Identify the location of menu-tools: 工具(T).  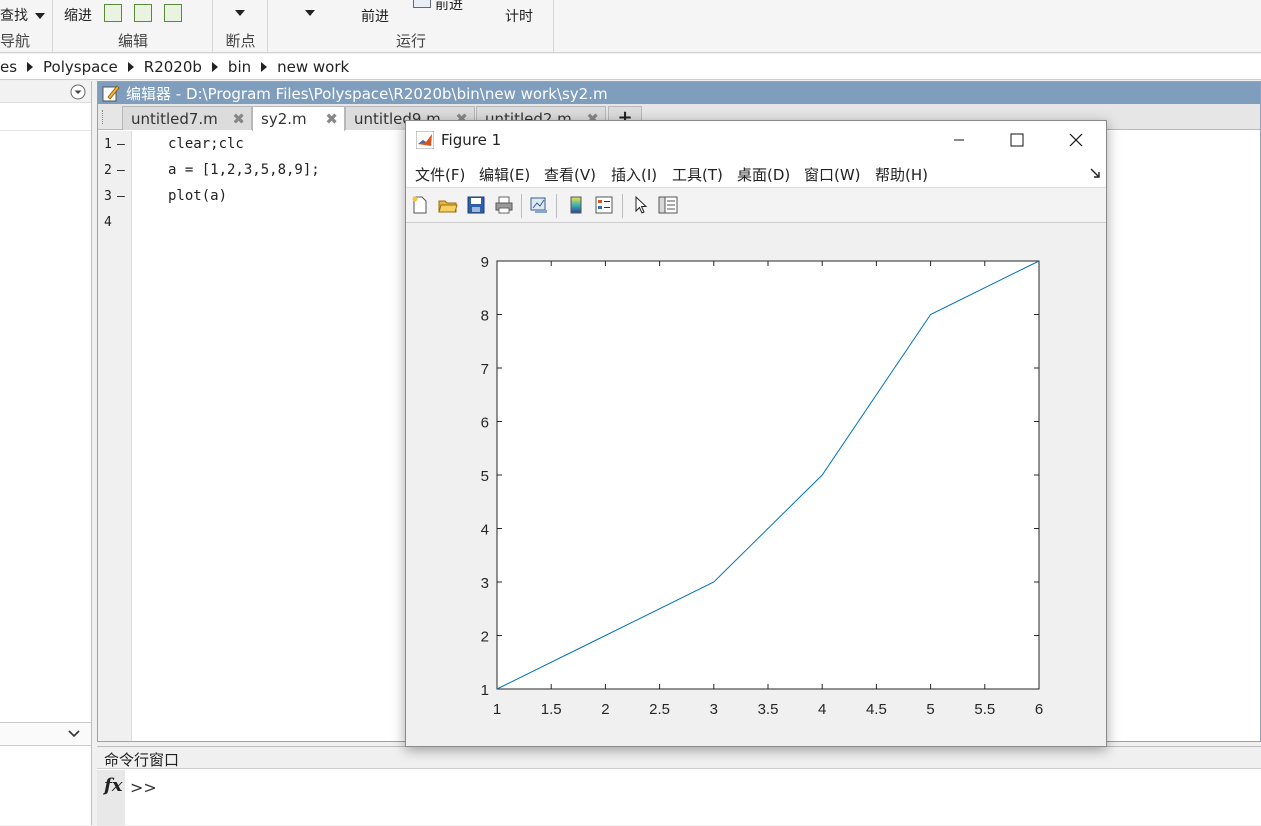
(697, 174).